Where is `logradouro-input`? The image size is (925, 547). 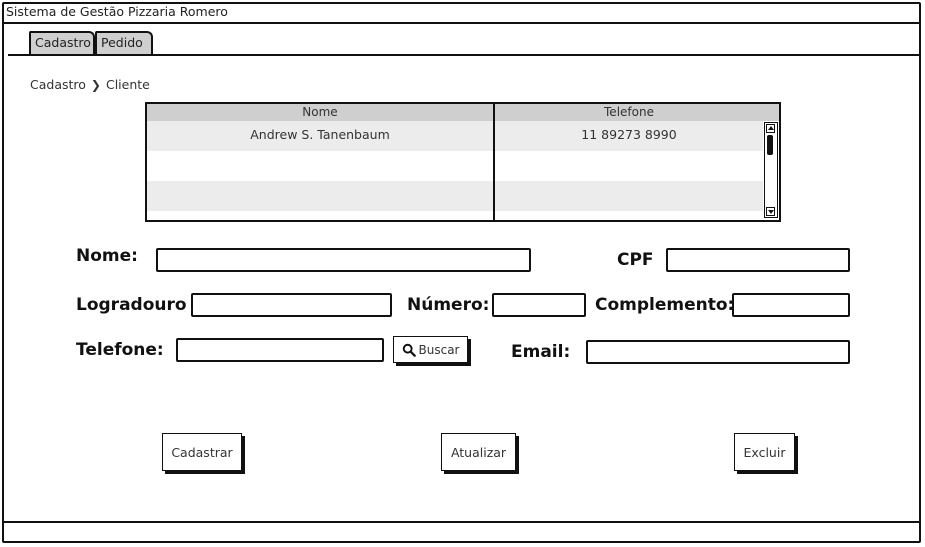
logradouro-input is located at coordinates (291, 305).